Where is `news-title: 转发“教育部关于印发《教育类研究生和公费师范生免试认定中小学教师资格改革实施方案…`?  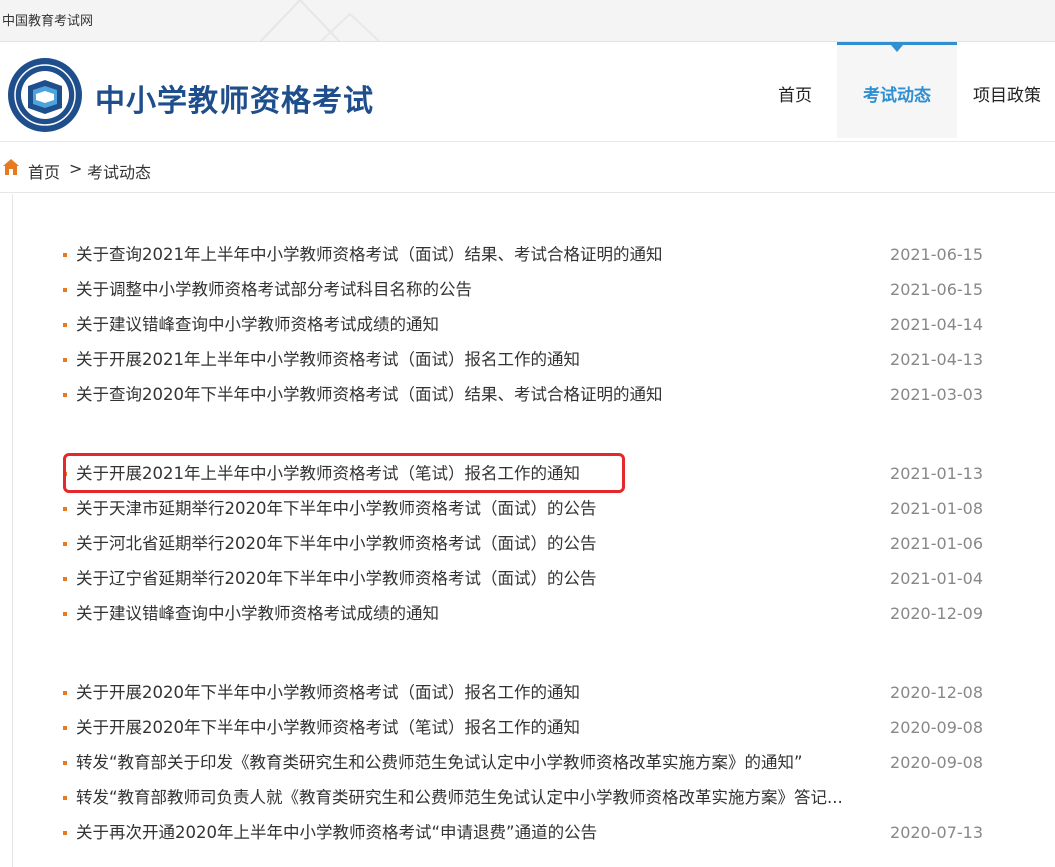 news-title: 转发“教育部关于印发《教育类研究生和公费师范生免试认定中小学教师资格改革实施方案… is located at coordinates (439, 762).